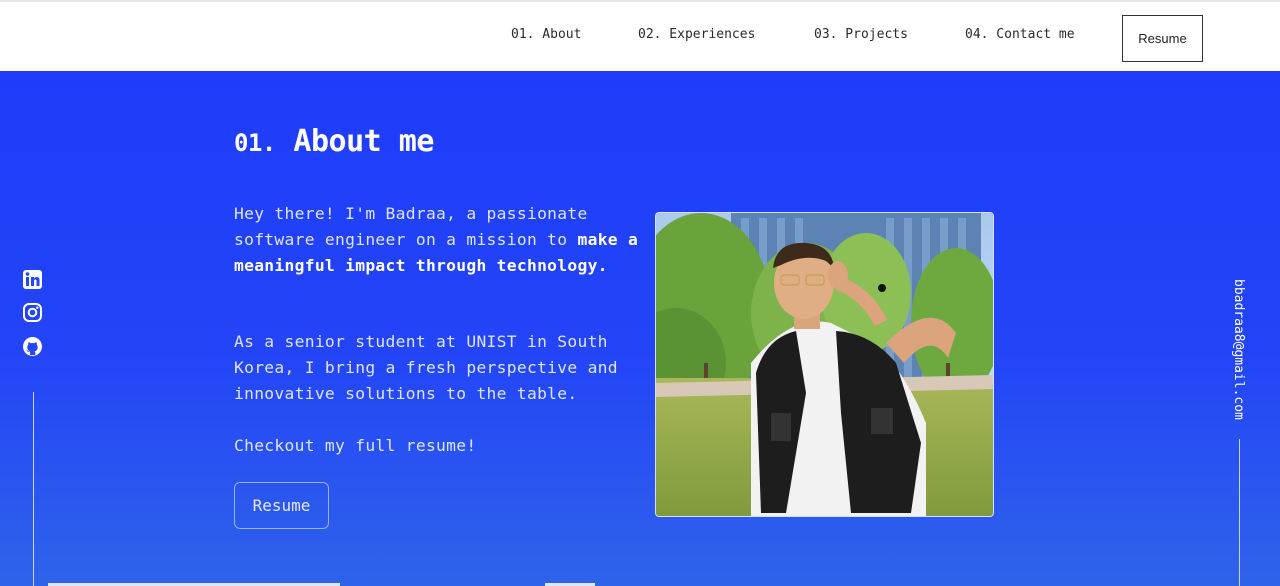 This screenshot has height=586, width=1280. Describe the element at coordinates (32, 312) in the screenshot. I see `instagram-icon` at that location.